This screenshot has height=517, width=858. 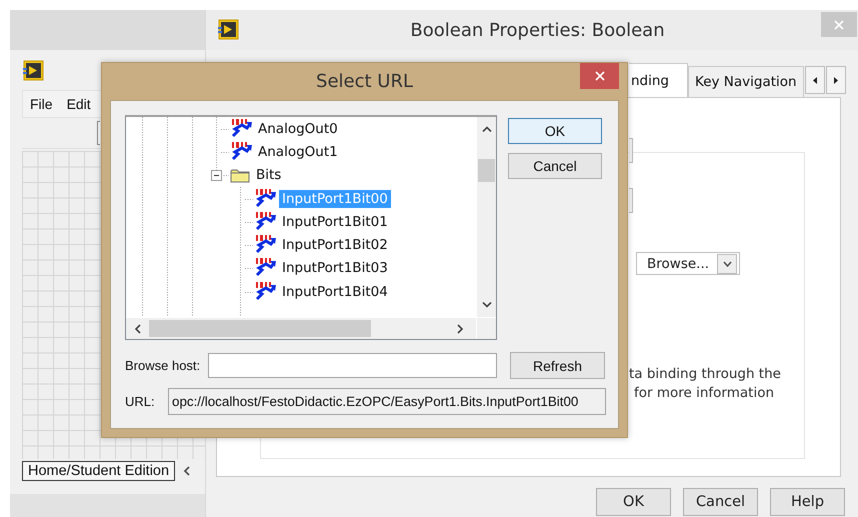 I want to click on tab: Key Navigation, so click(x=746, y=81).